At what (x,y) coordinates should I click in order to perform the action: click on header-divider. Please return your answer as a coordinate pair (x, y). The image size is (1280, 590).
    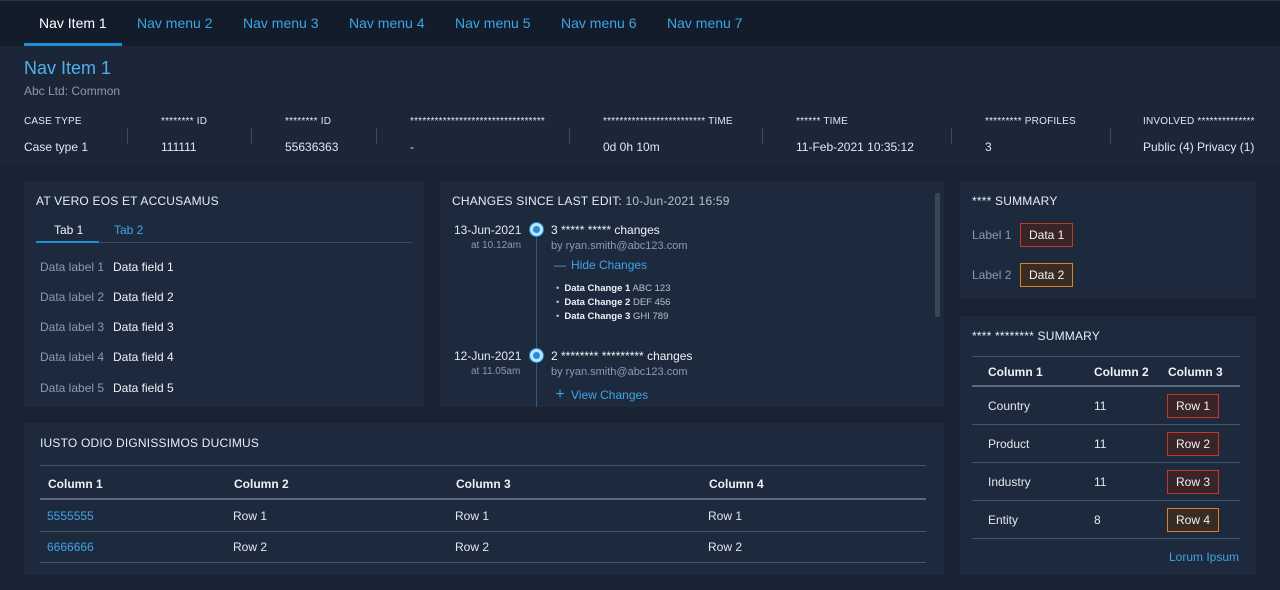
    Looking at the image, I should click on (1106, 386).